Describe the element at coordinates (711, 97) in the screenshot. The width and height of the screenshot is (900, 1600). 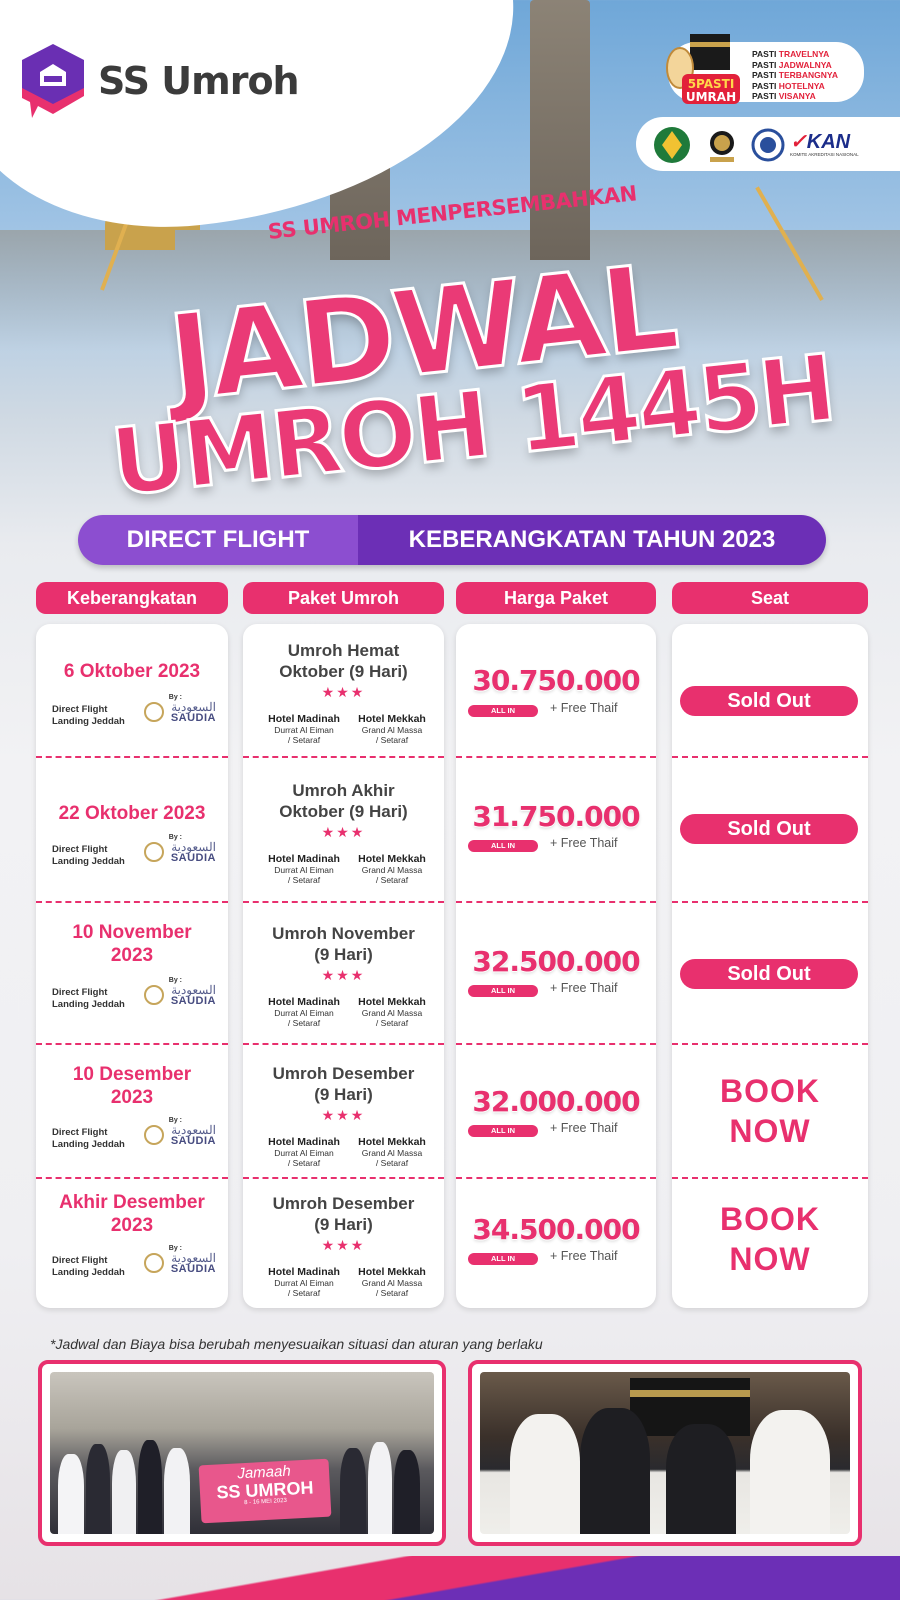
I see `svg-text: UMRAH` at that location.